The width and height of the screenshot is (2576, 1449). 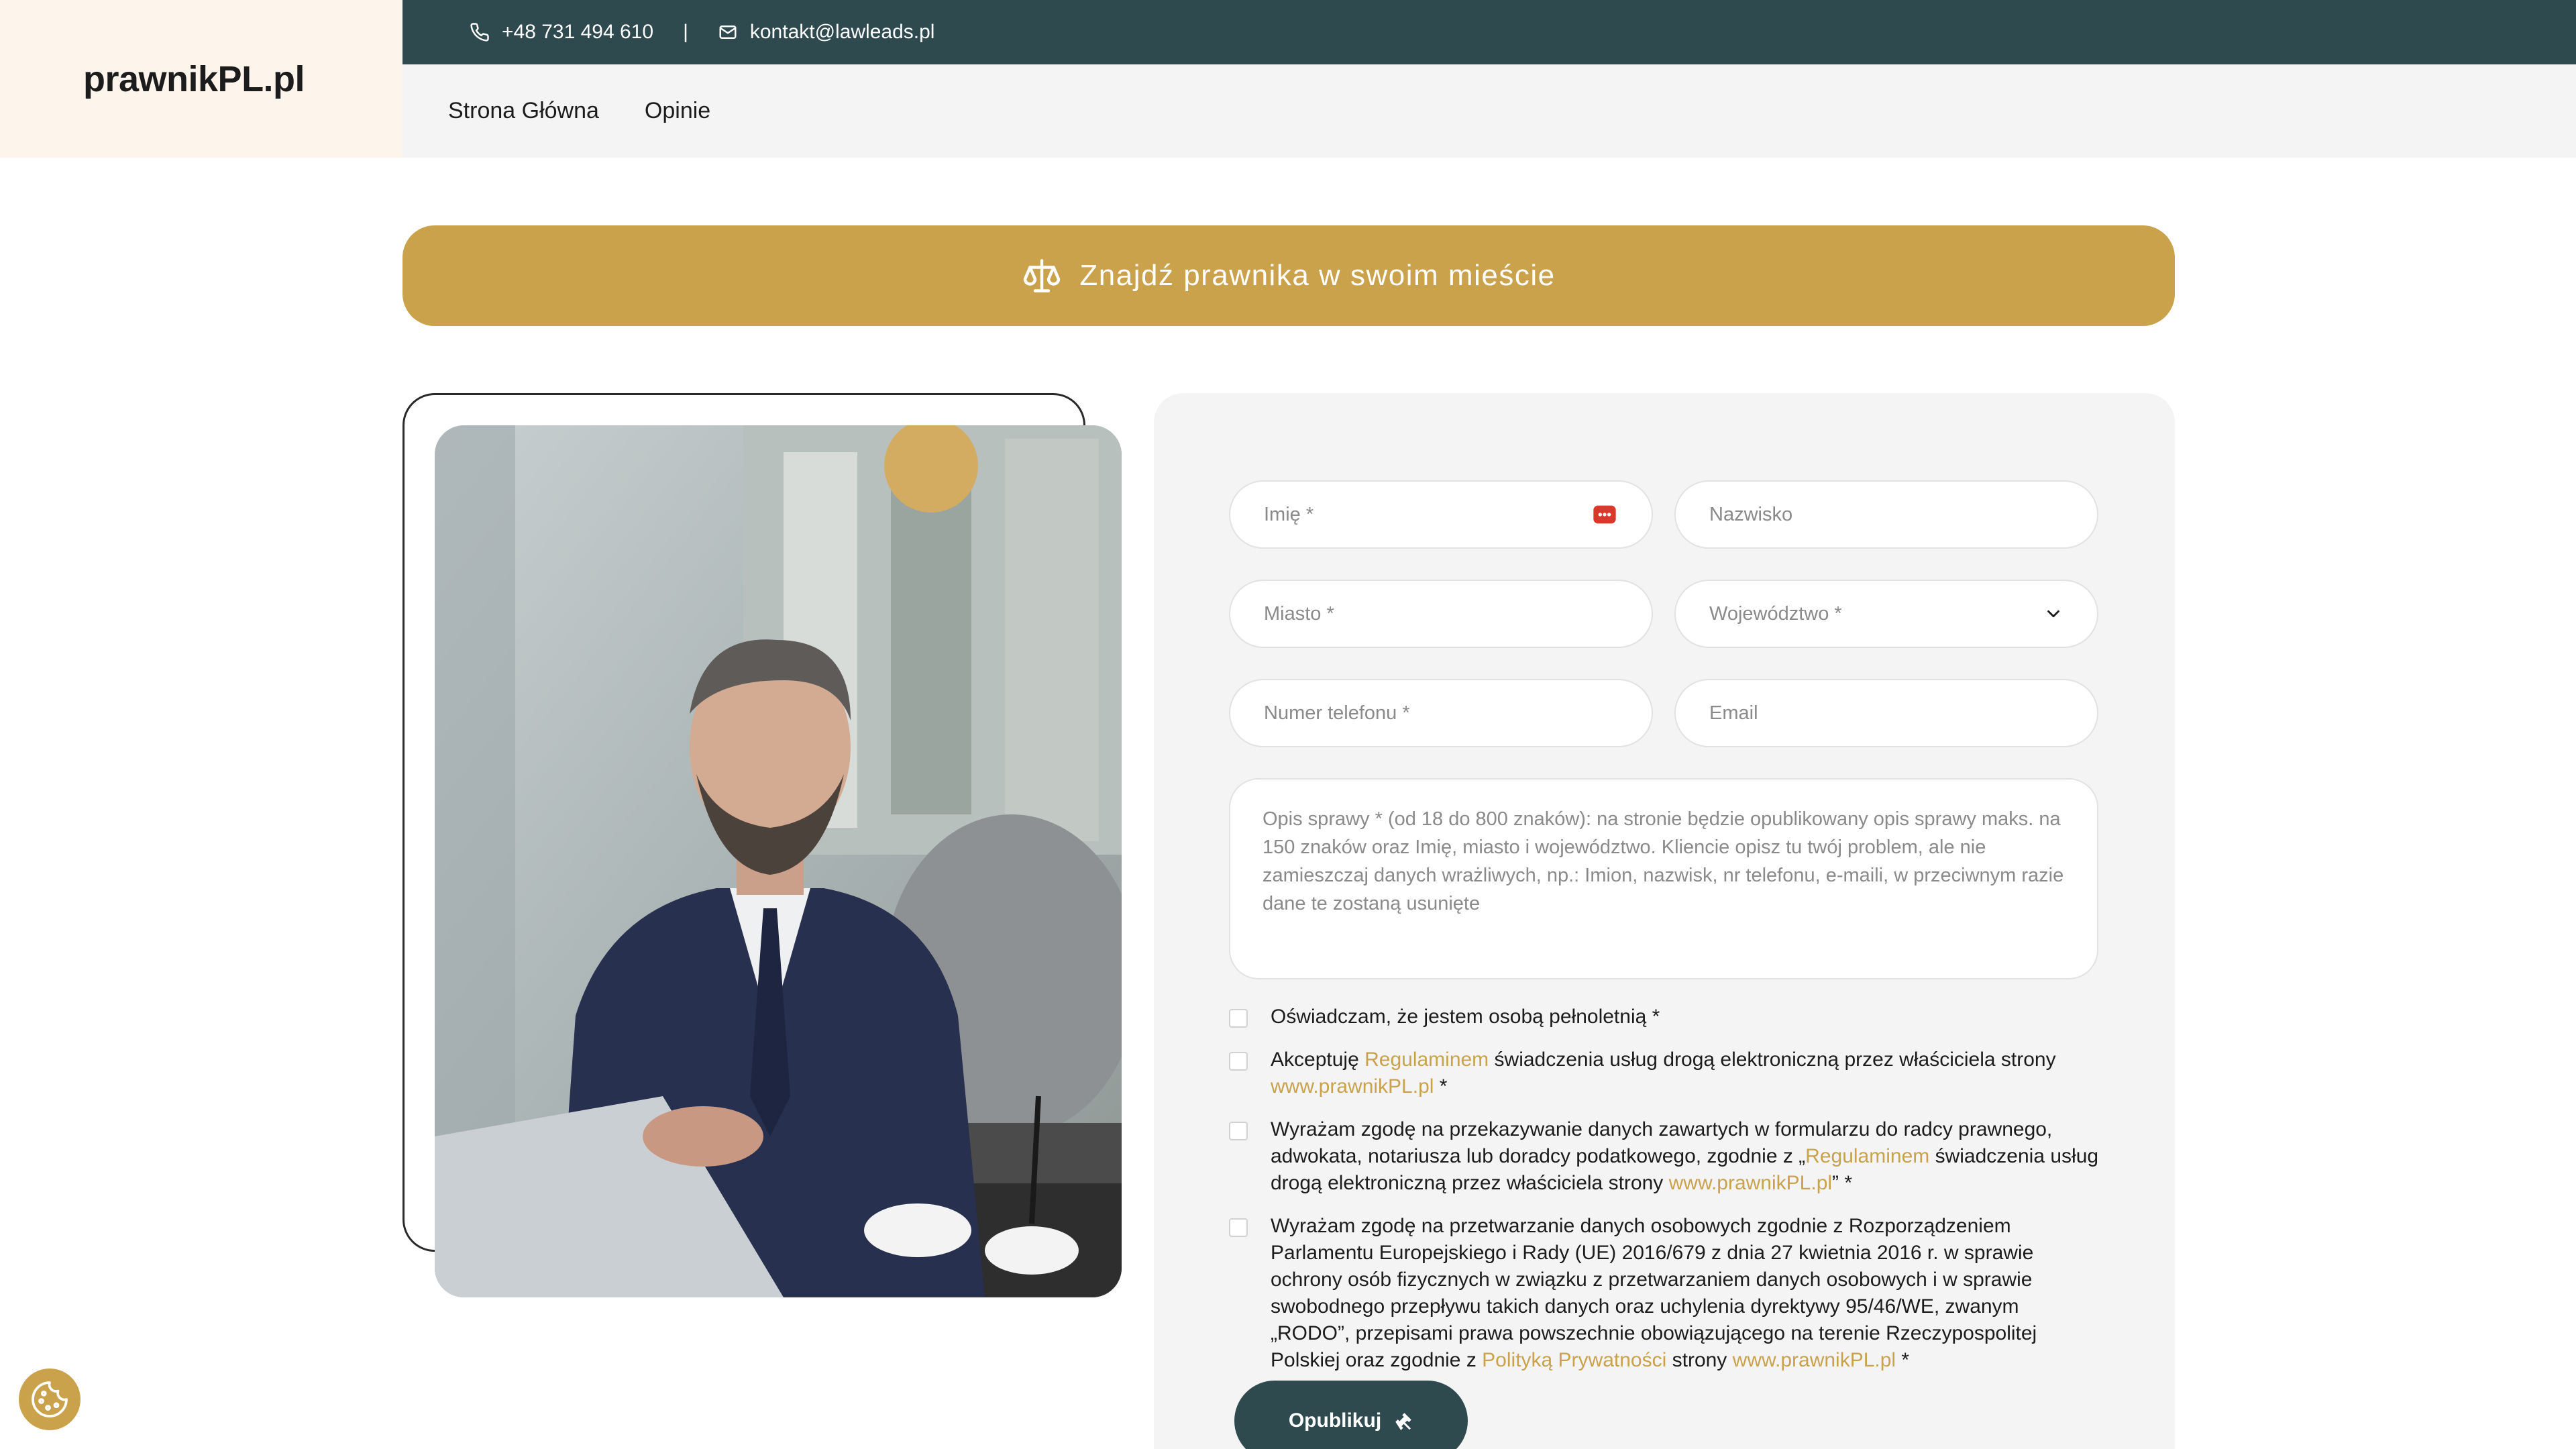 I want to click on phone-contact: +48 731 494 610, so click(x=561, y=32).